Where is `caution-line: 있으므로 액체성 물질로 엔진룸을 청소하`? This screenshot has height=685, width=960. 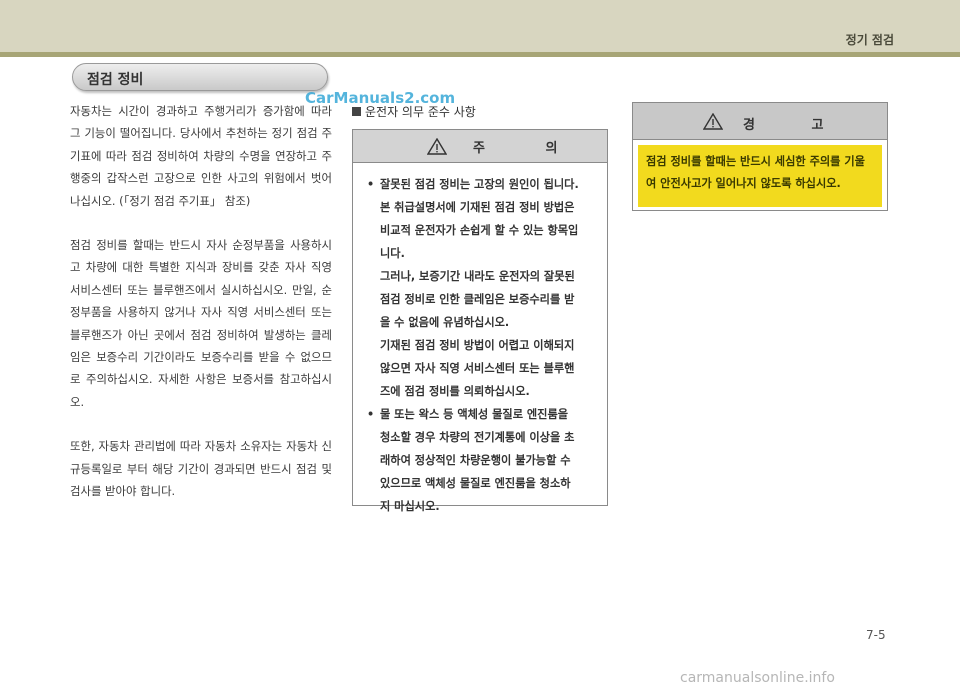
caution-line: 있으므로 액체성 물질로 엔진룸을 청소하 is located at coordinates (475, 483).